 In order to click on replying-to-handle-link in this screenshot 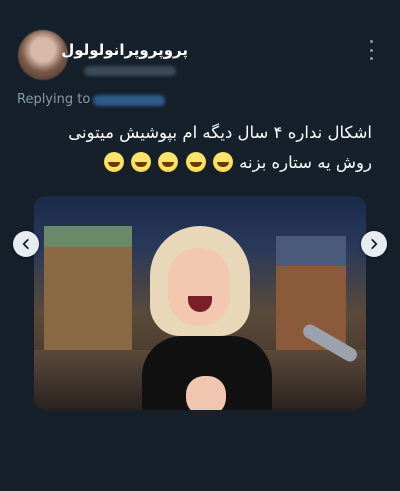, I will do `click(129, 100)`.